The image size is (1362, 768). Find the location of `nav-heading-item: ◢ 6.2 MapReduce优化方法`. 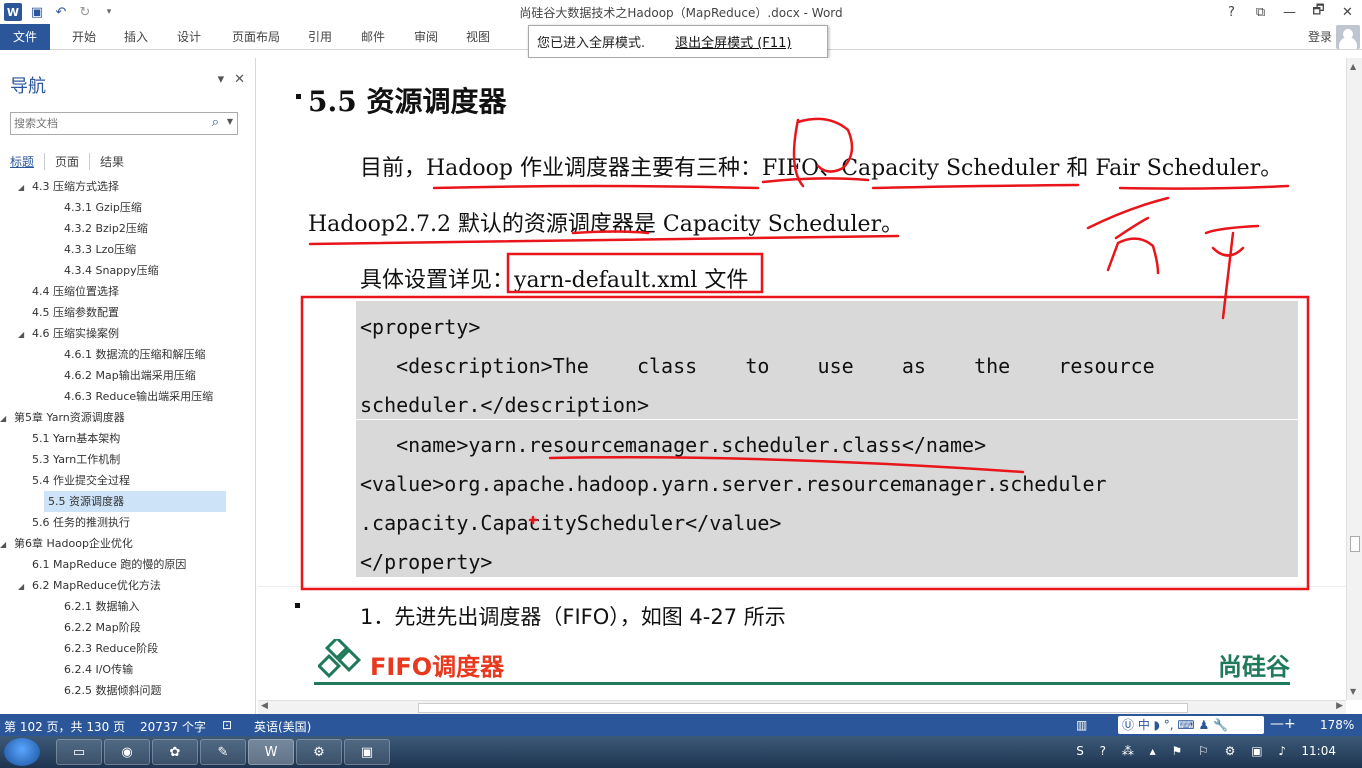

nav-heading-item: ◢ 6.2 MapReduce优化方法 is located at coordinates (80, 585).